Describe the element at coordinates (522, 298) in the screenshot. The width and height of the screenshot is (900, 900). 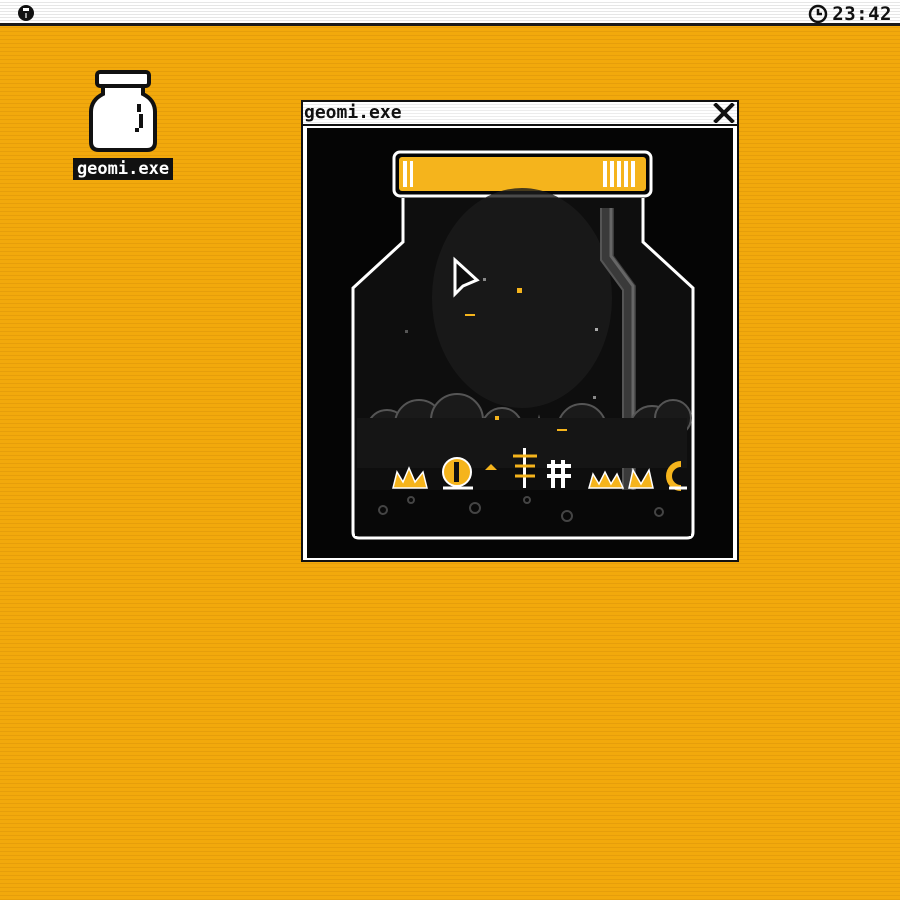
I see `jar-glow` at that location.